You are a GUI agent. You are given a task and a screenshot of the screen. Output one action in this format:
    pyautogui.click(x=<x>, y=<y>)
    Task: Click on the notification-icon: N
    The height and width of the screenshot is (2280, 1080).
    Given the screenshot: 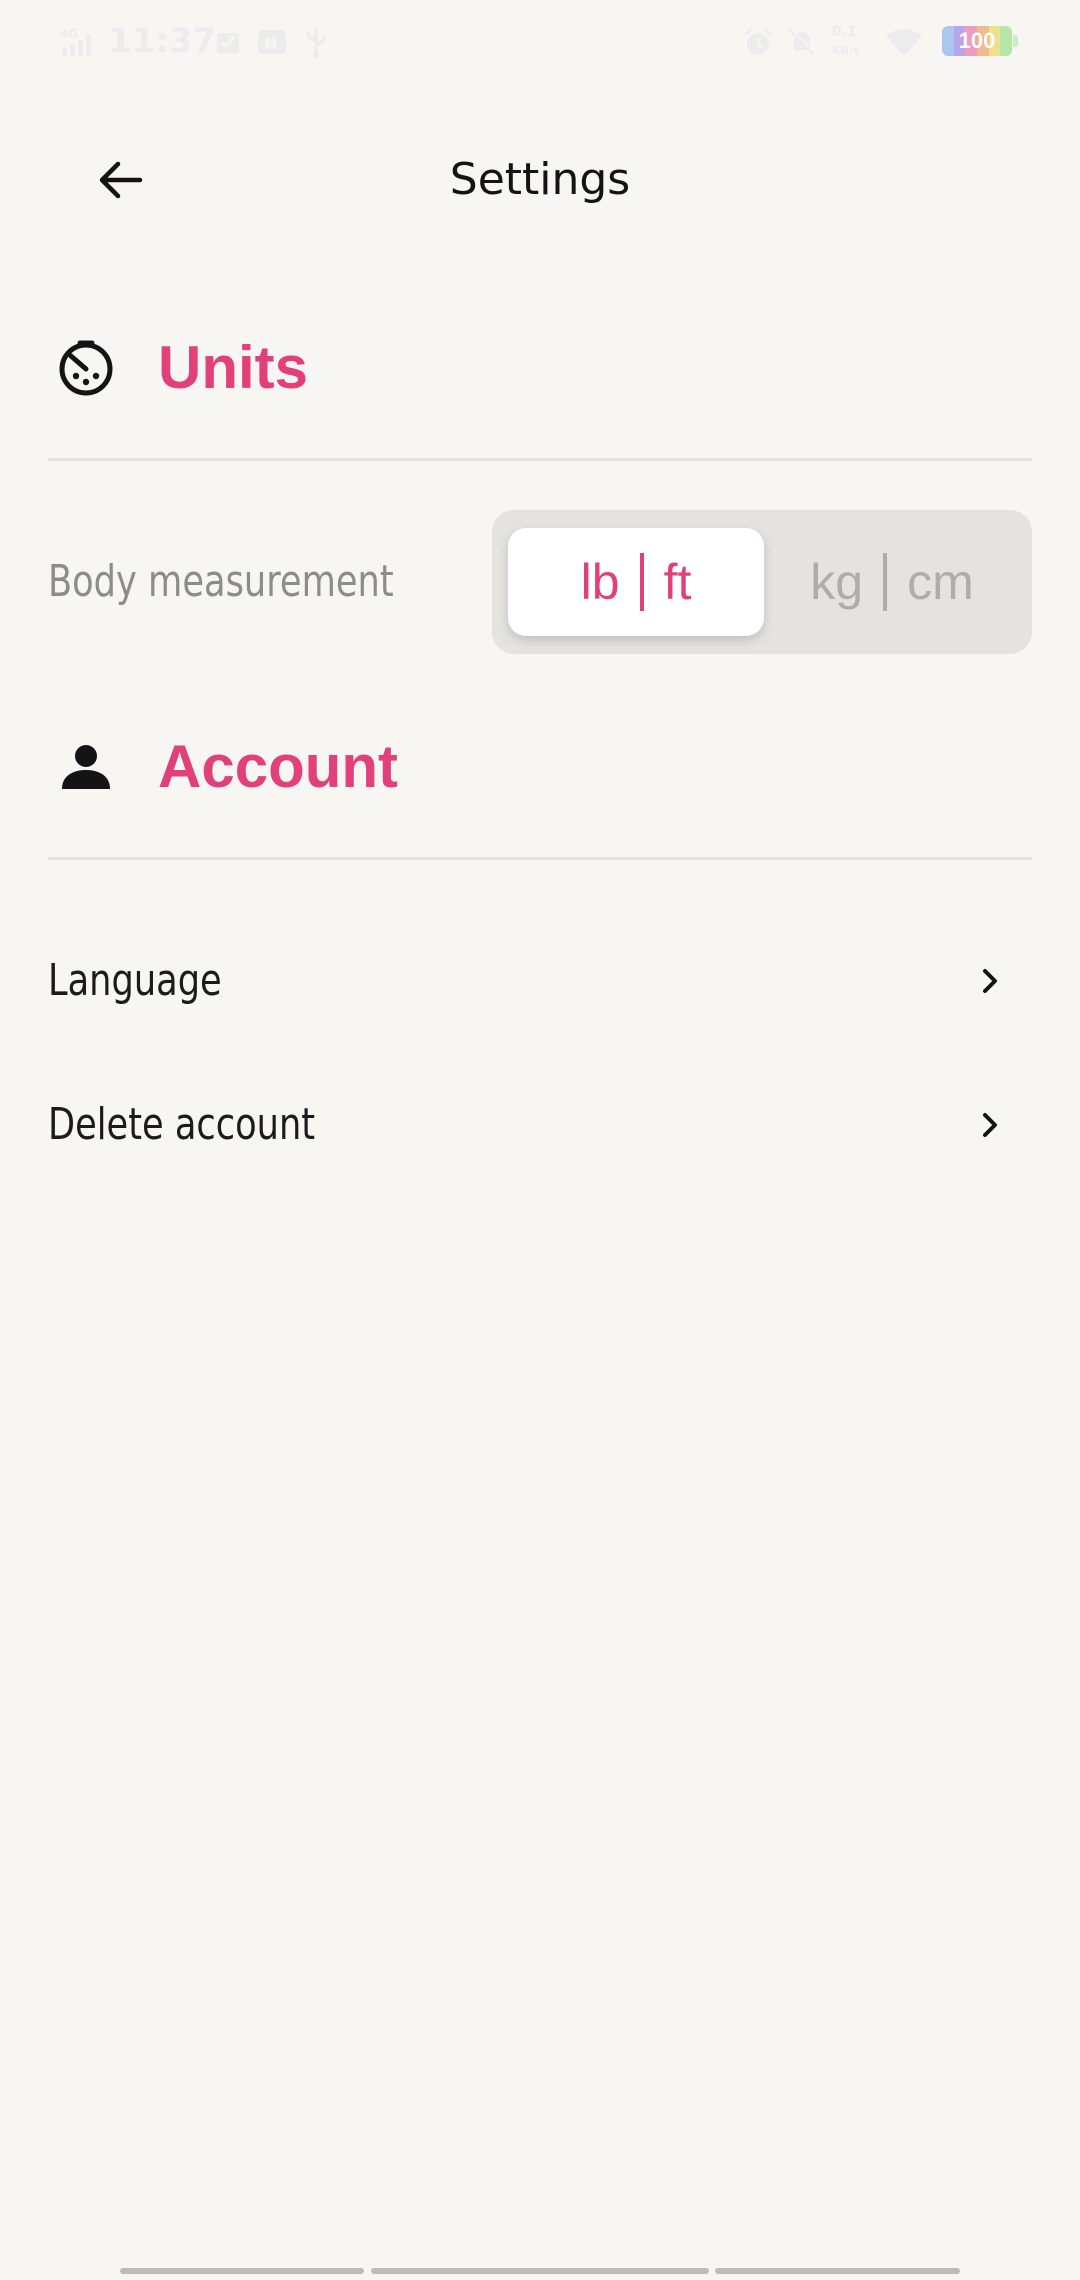 What is the action you would take?
    pyautogui.click(x=272, y=42)
    